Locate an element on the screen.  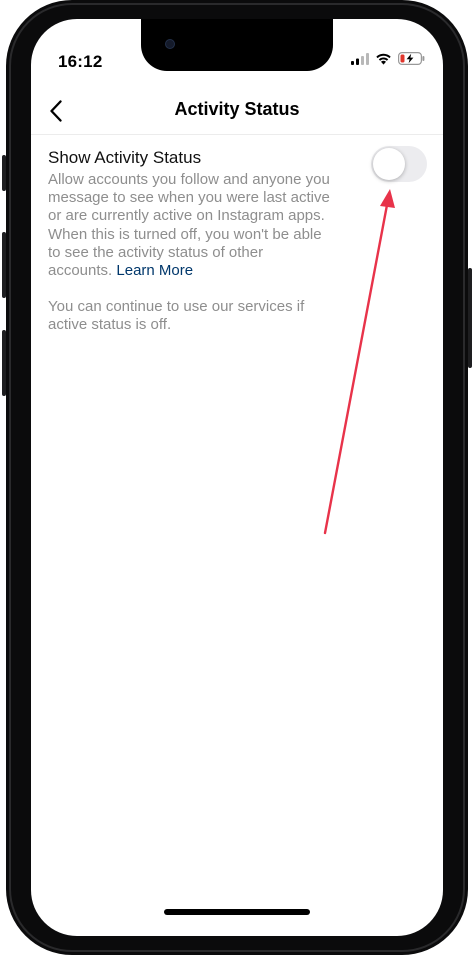
wifi-icon is located at coordinates (383, 61).